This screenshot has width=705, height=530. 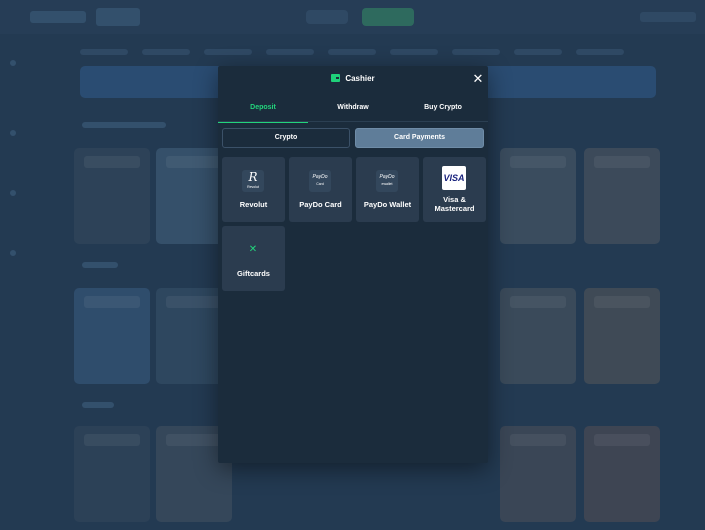 I want to click on method-label: Revolut, so click(x=253, y=204).